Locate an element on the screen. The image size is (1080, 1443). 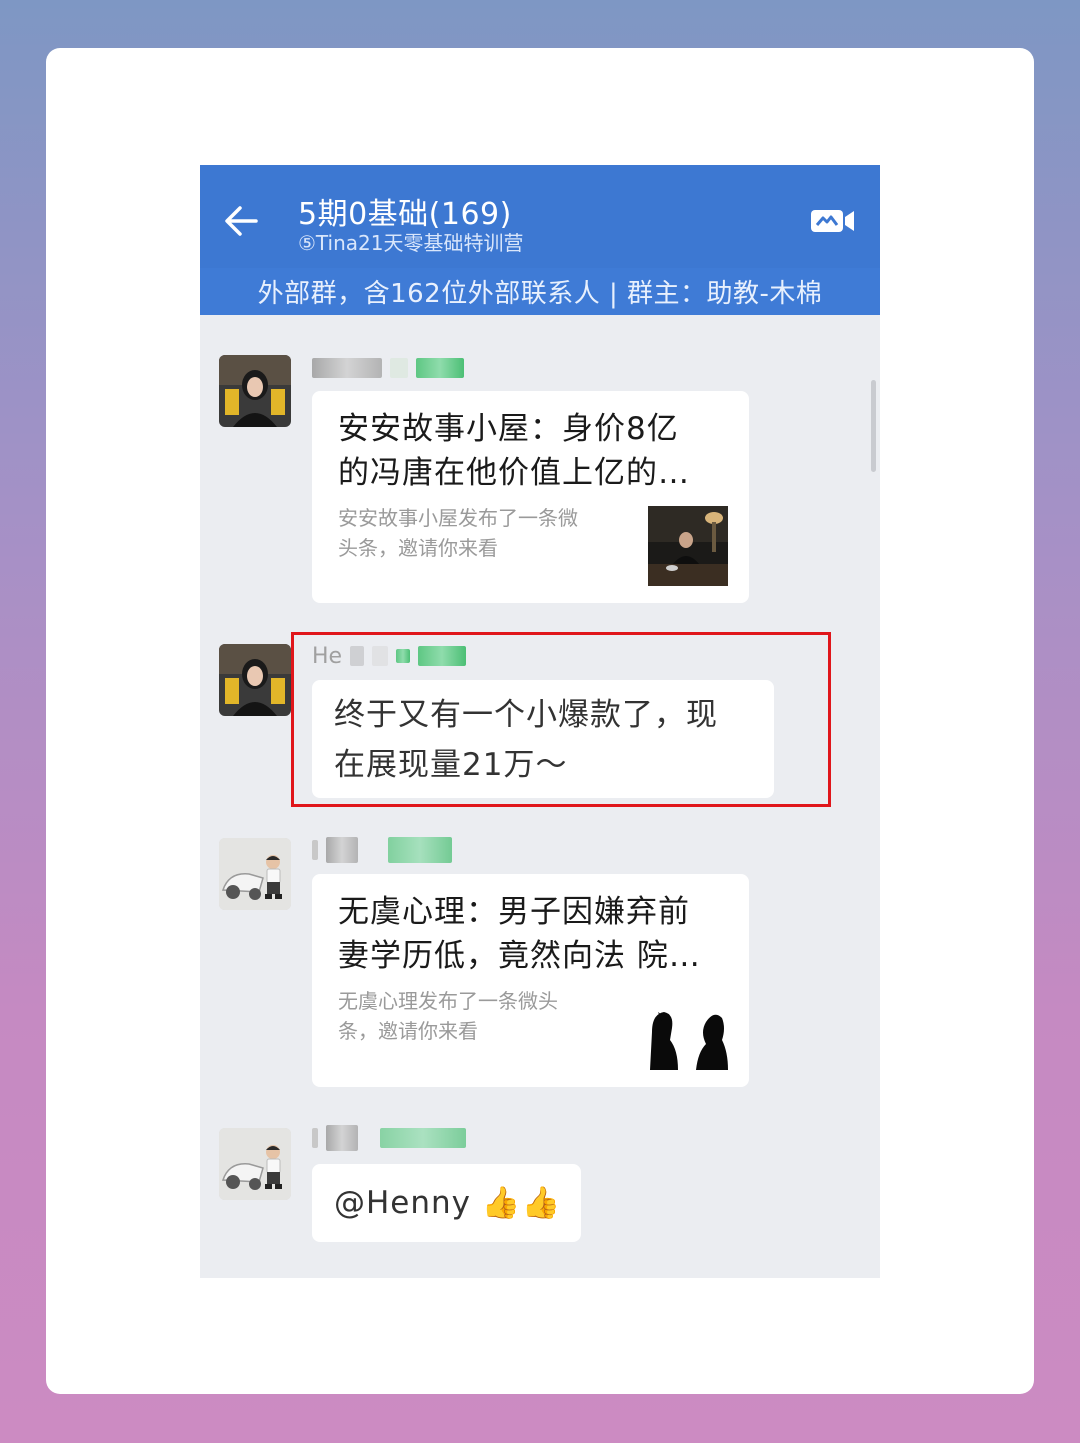
message-text: @Henny 👍👍 is located at coordinates (448, 1203).